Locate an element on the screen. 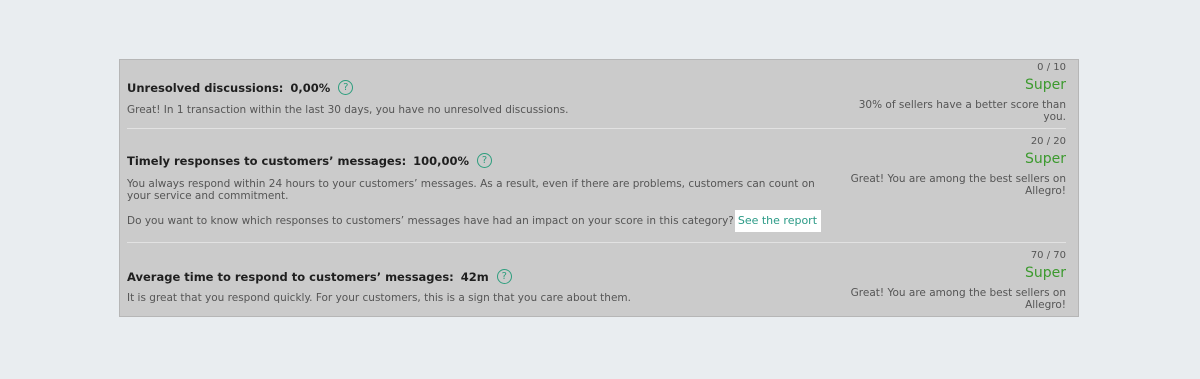  see-report-link: See the report is located at coordinates (778, 221).